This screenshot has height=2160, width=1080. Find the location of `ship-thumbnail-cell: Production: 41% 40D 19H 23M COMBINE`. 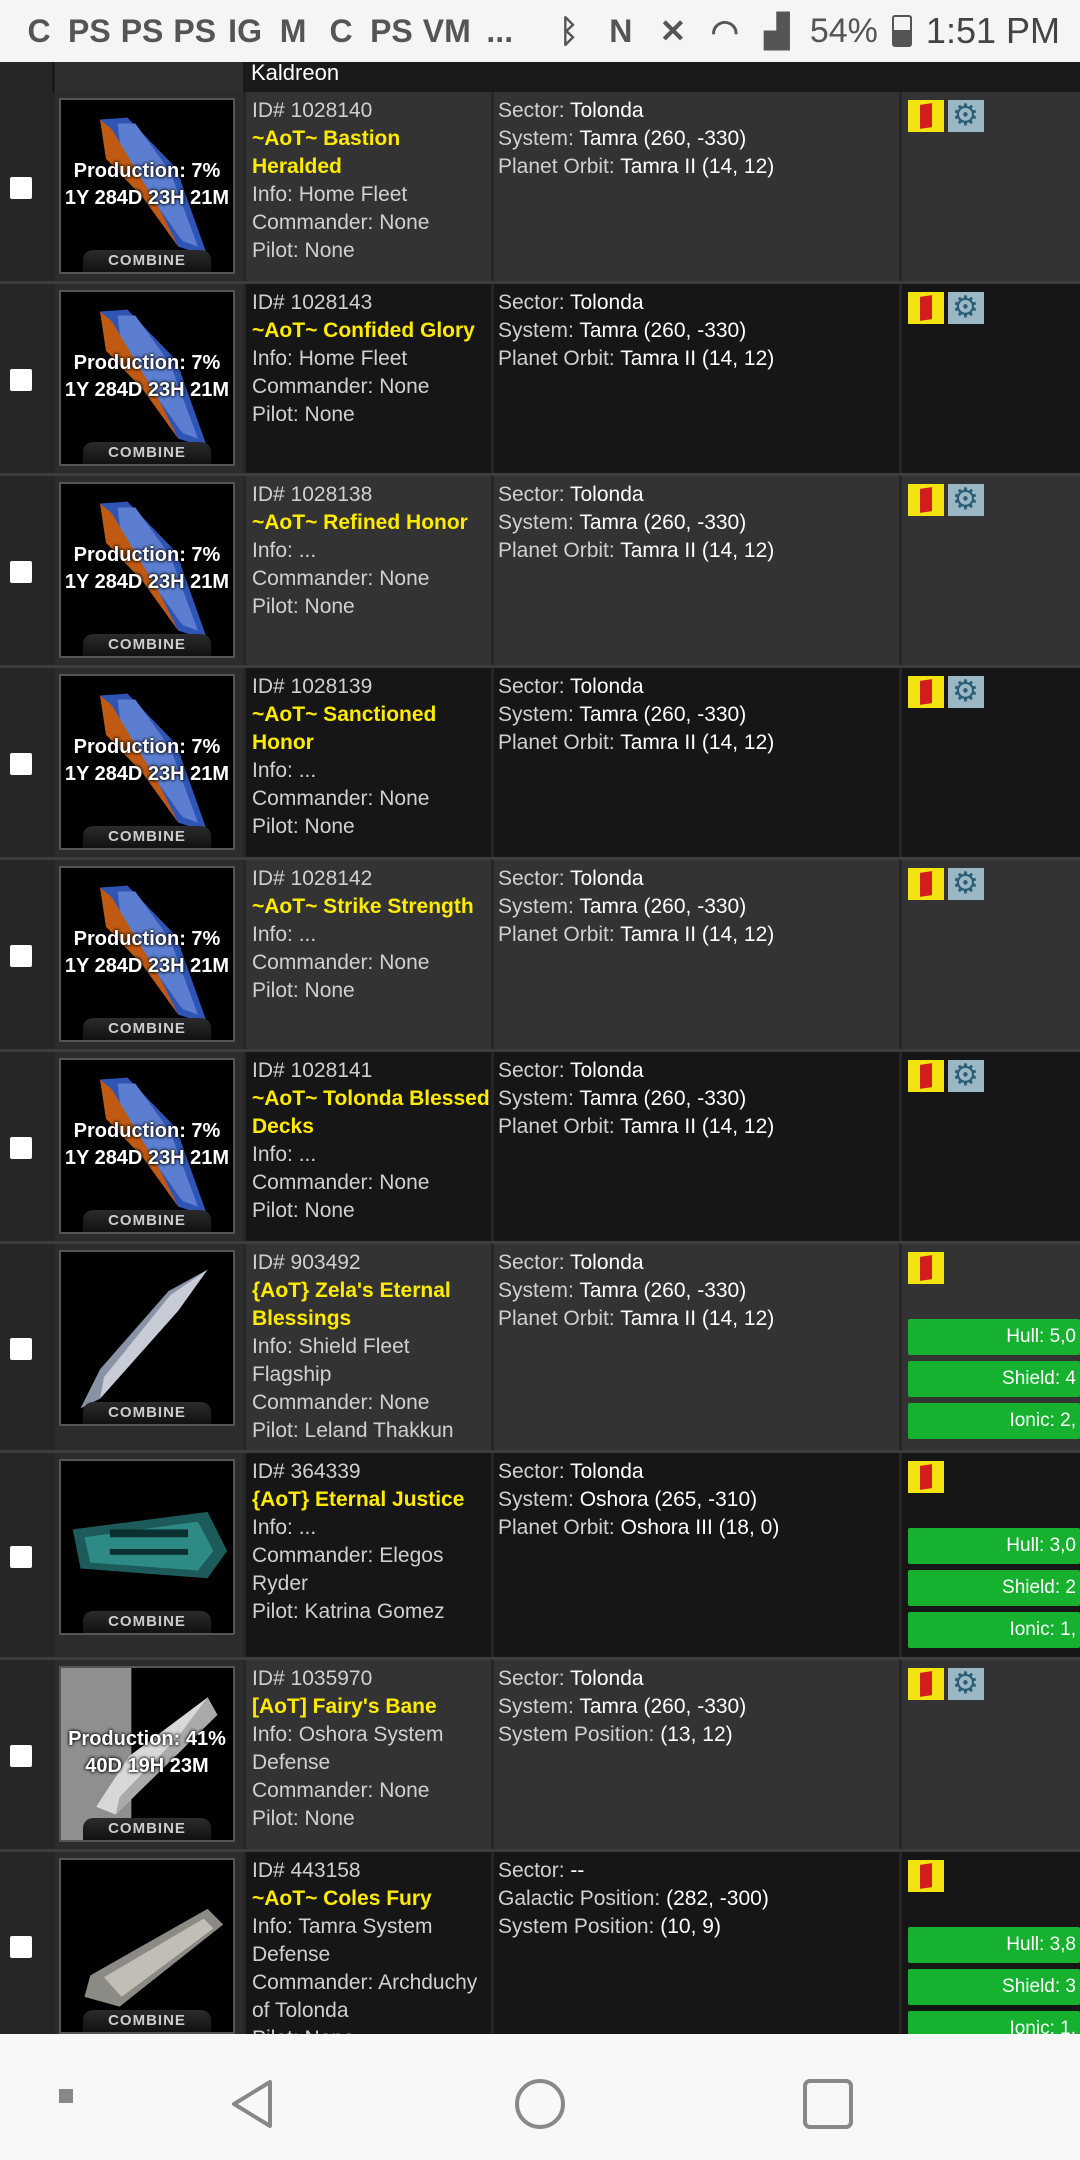

ship-thumbnail-cell: Production: 41% 40D 19H 23M COMBINE is located at coordinates (149, 1754).